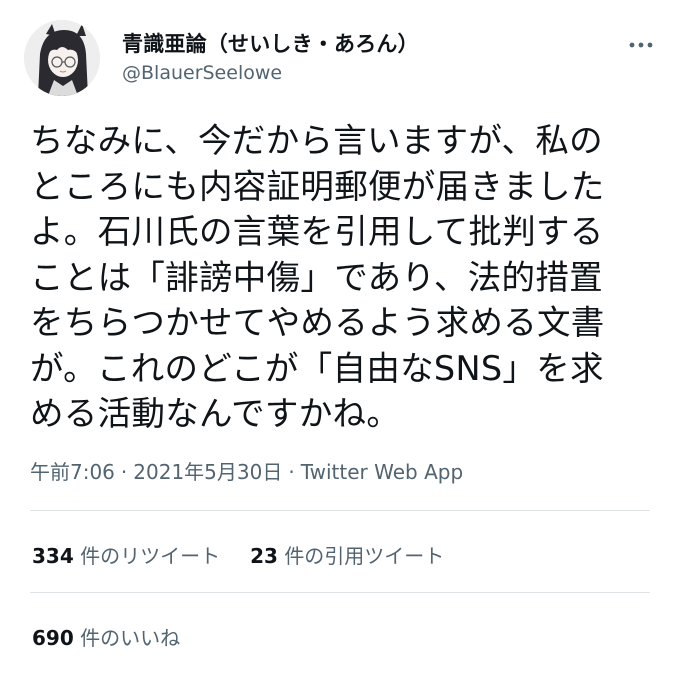 This screenshot has width=678, height=678. Describe the element at coordinates (270, 43) in the screenshot. I see `display-name: 青識亜論（せいしき・あろん）` at that location.